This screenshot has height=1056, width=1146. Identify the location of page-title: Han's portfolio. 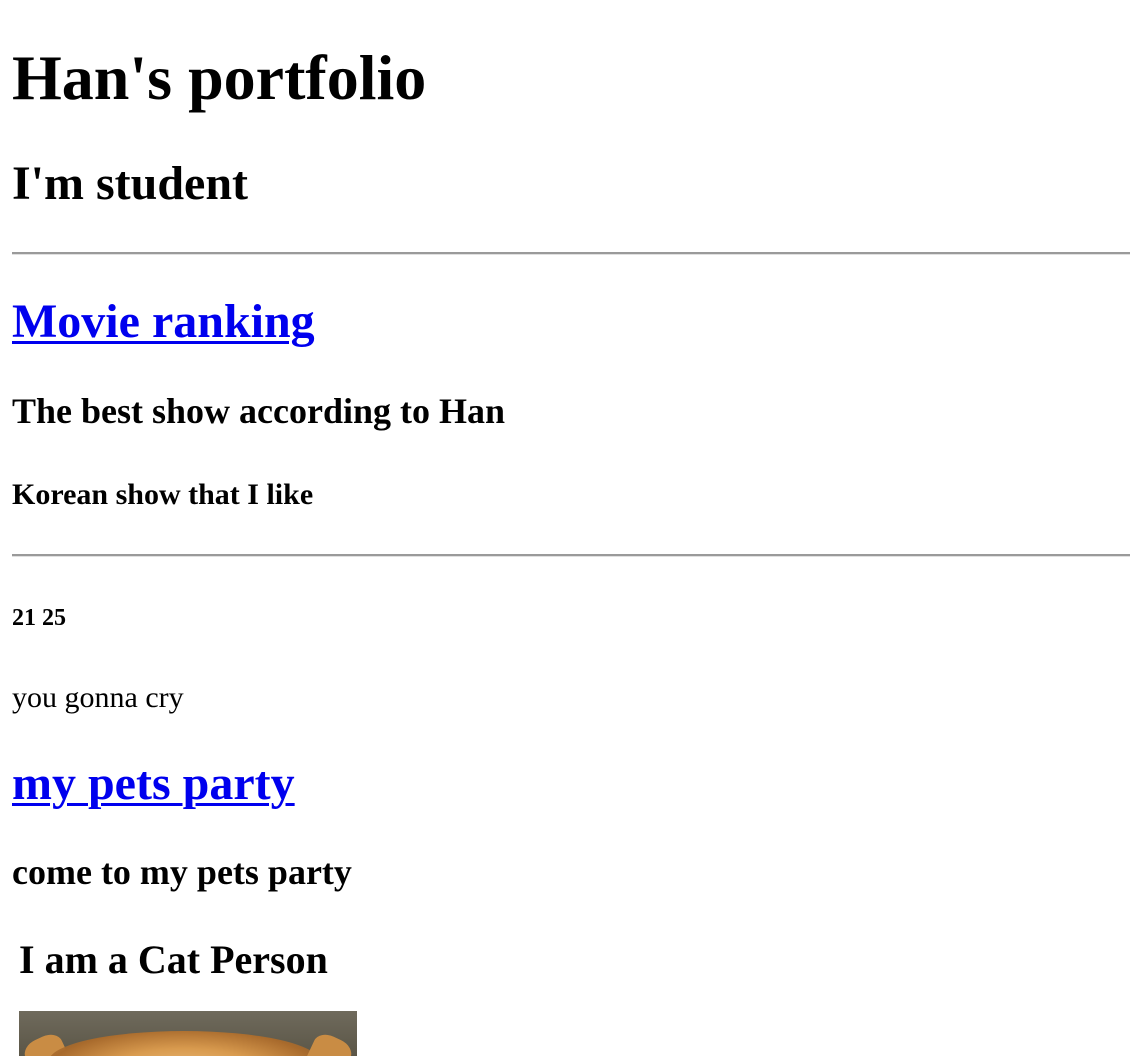
(219, 77).